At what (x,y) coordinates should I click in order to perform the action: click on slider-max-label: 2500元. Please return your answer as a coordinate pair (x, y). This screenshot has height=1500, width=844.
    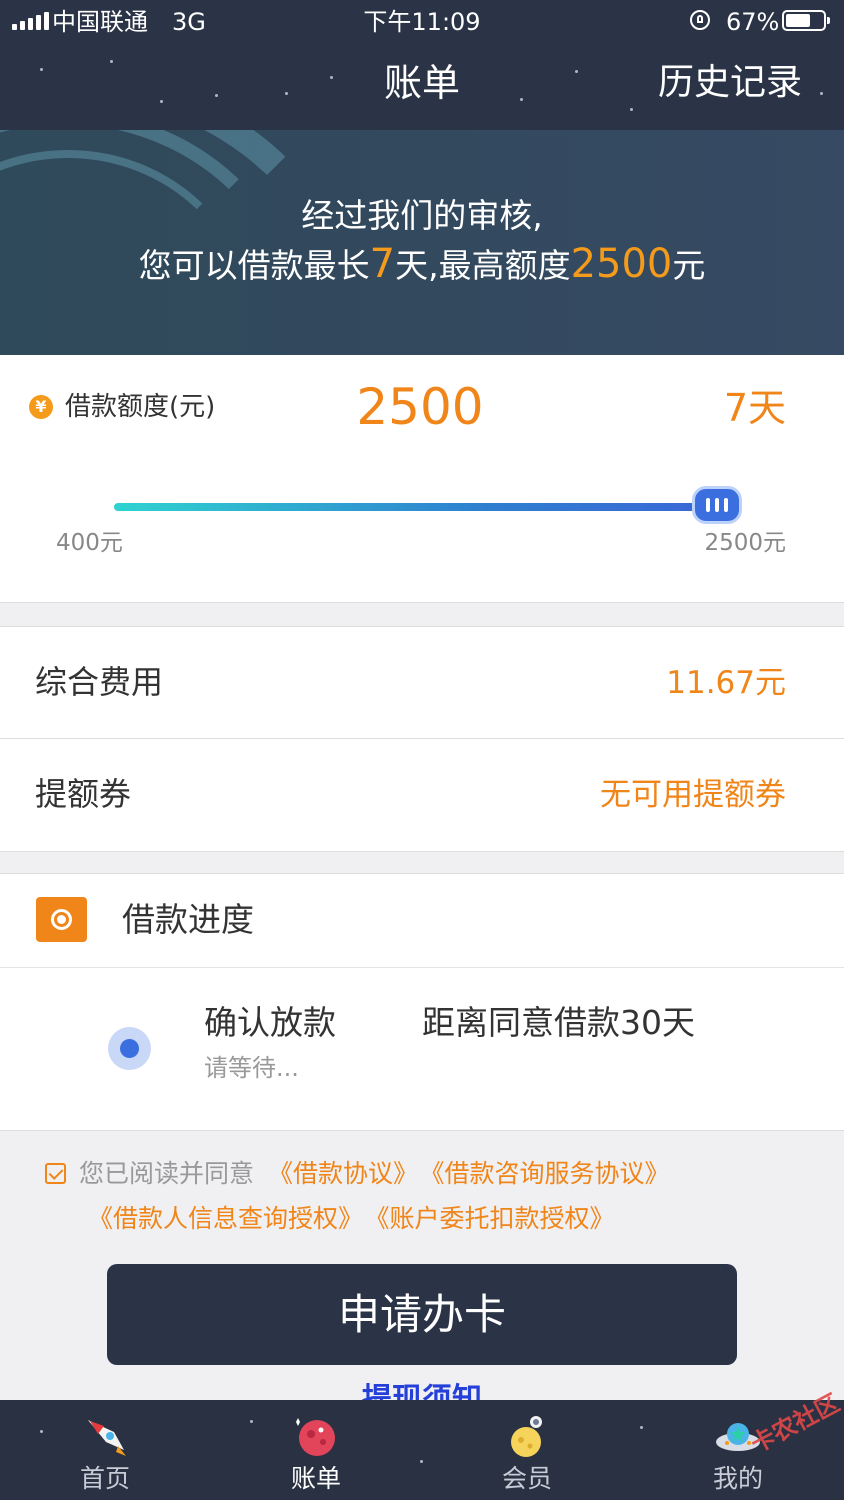
    Looking at the image, I should click on (745, 543).